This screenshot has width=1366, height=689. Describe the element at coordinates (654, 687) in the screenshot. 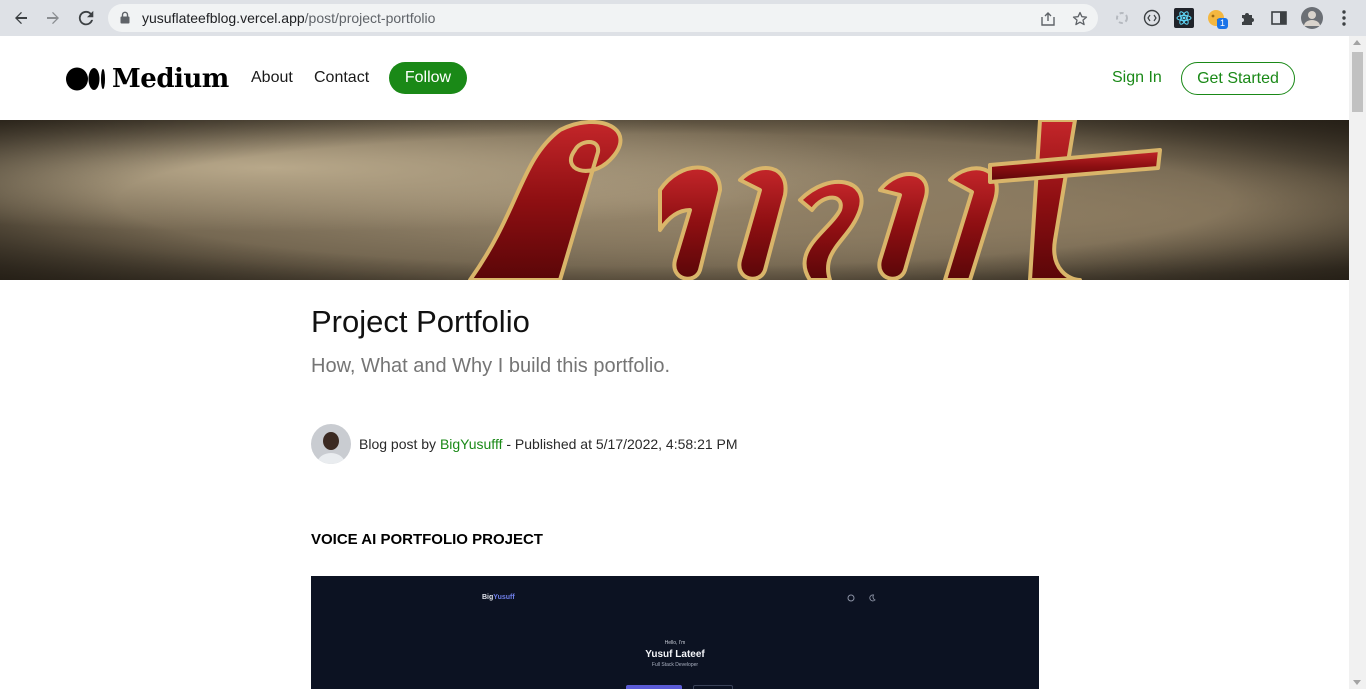

I see `preview-primary-button` at that location.